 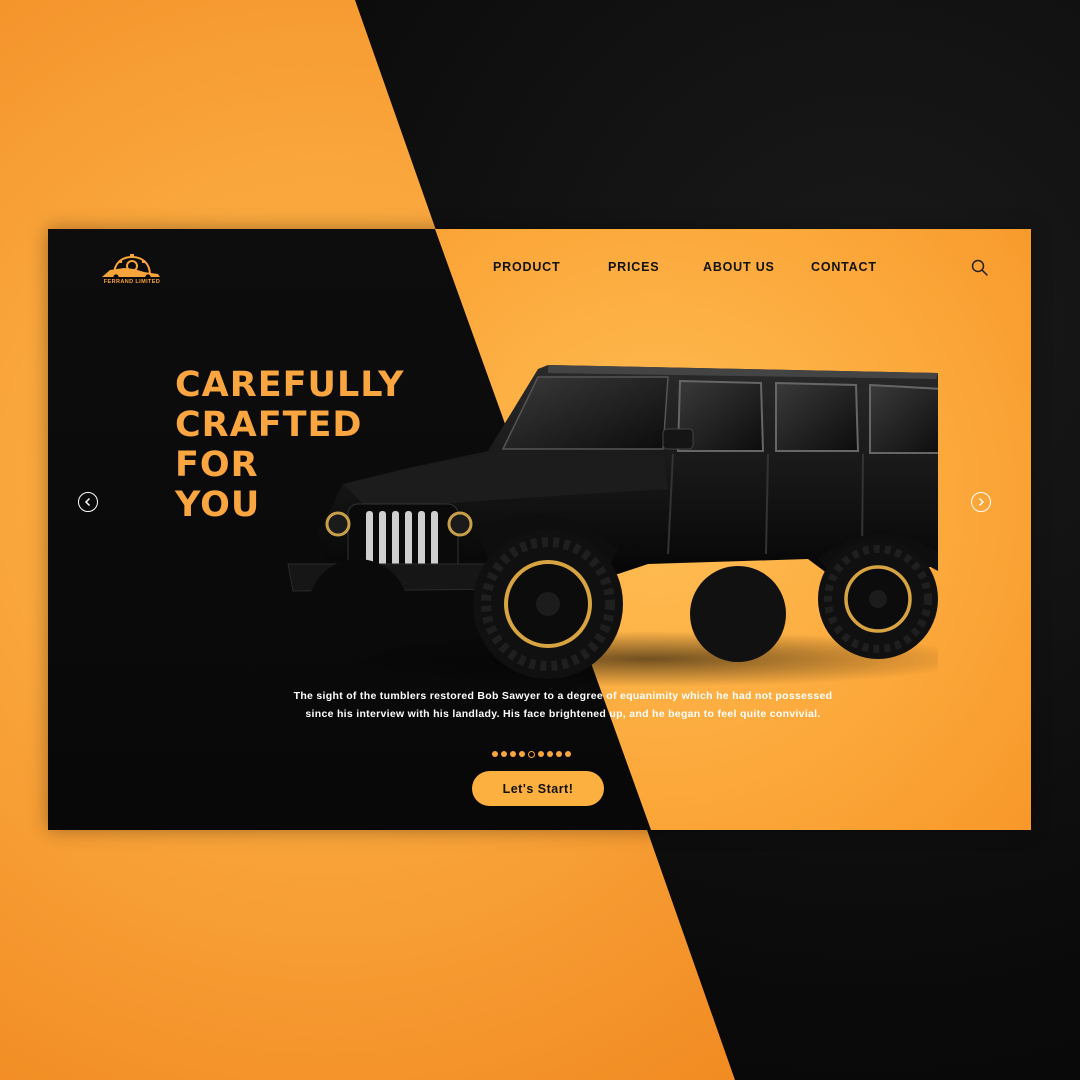 What do you see at coordinates (132, 282) in the screenshot?
I see `brand-name: FERRAND LIMITED` at bounding box center [132, 282].